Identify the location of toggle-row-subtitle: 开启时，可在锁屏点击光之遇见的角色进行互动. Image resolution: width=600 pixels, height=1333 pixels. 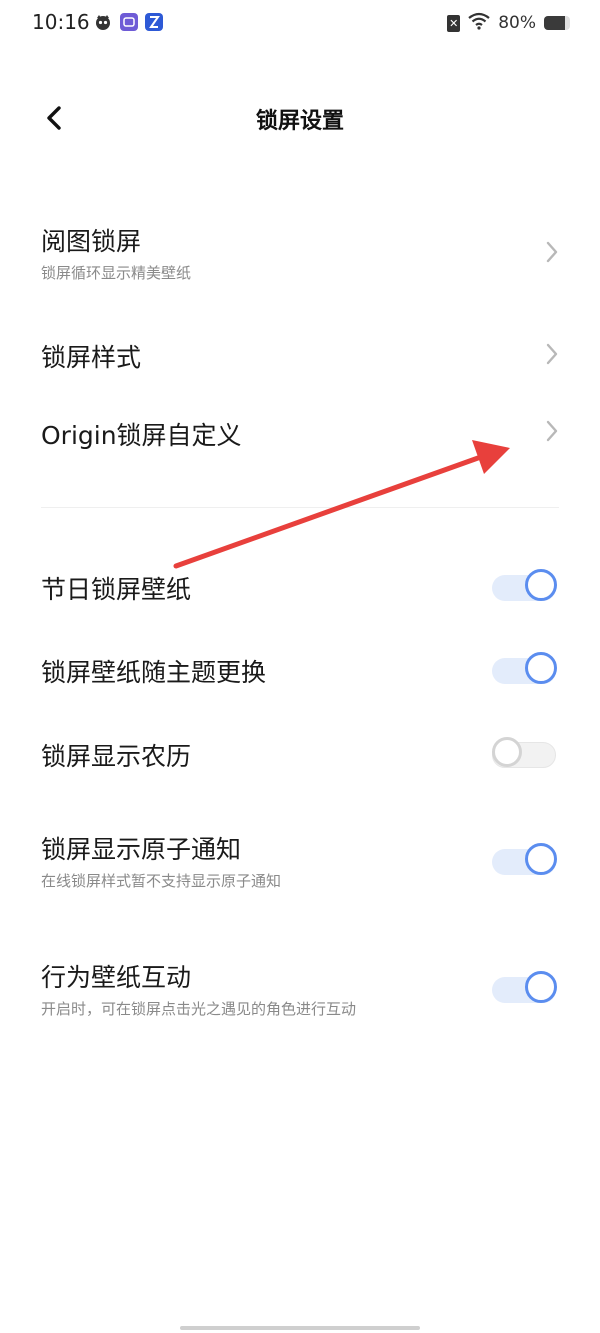
(199, 1009).